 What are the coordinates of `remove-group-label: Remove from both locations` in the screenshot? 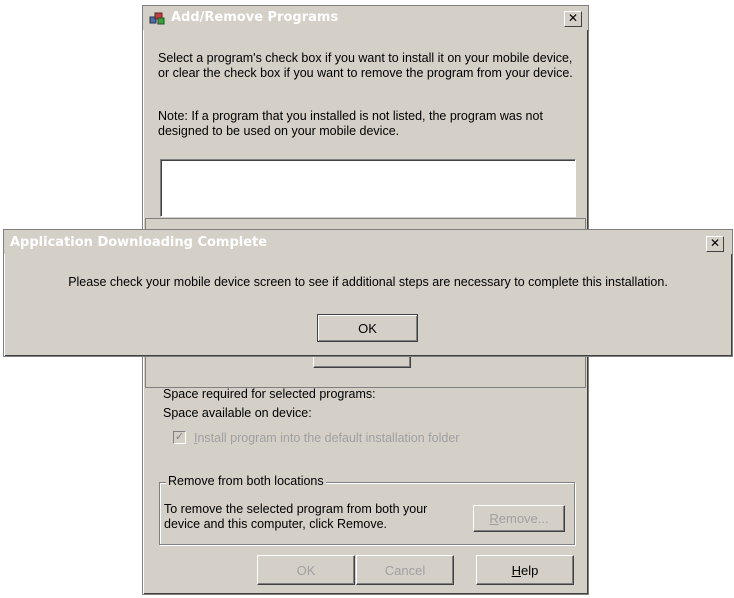 It's located at (246, 481).